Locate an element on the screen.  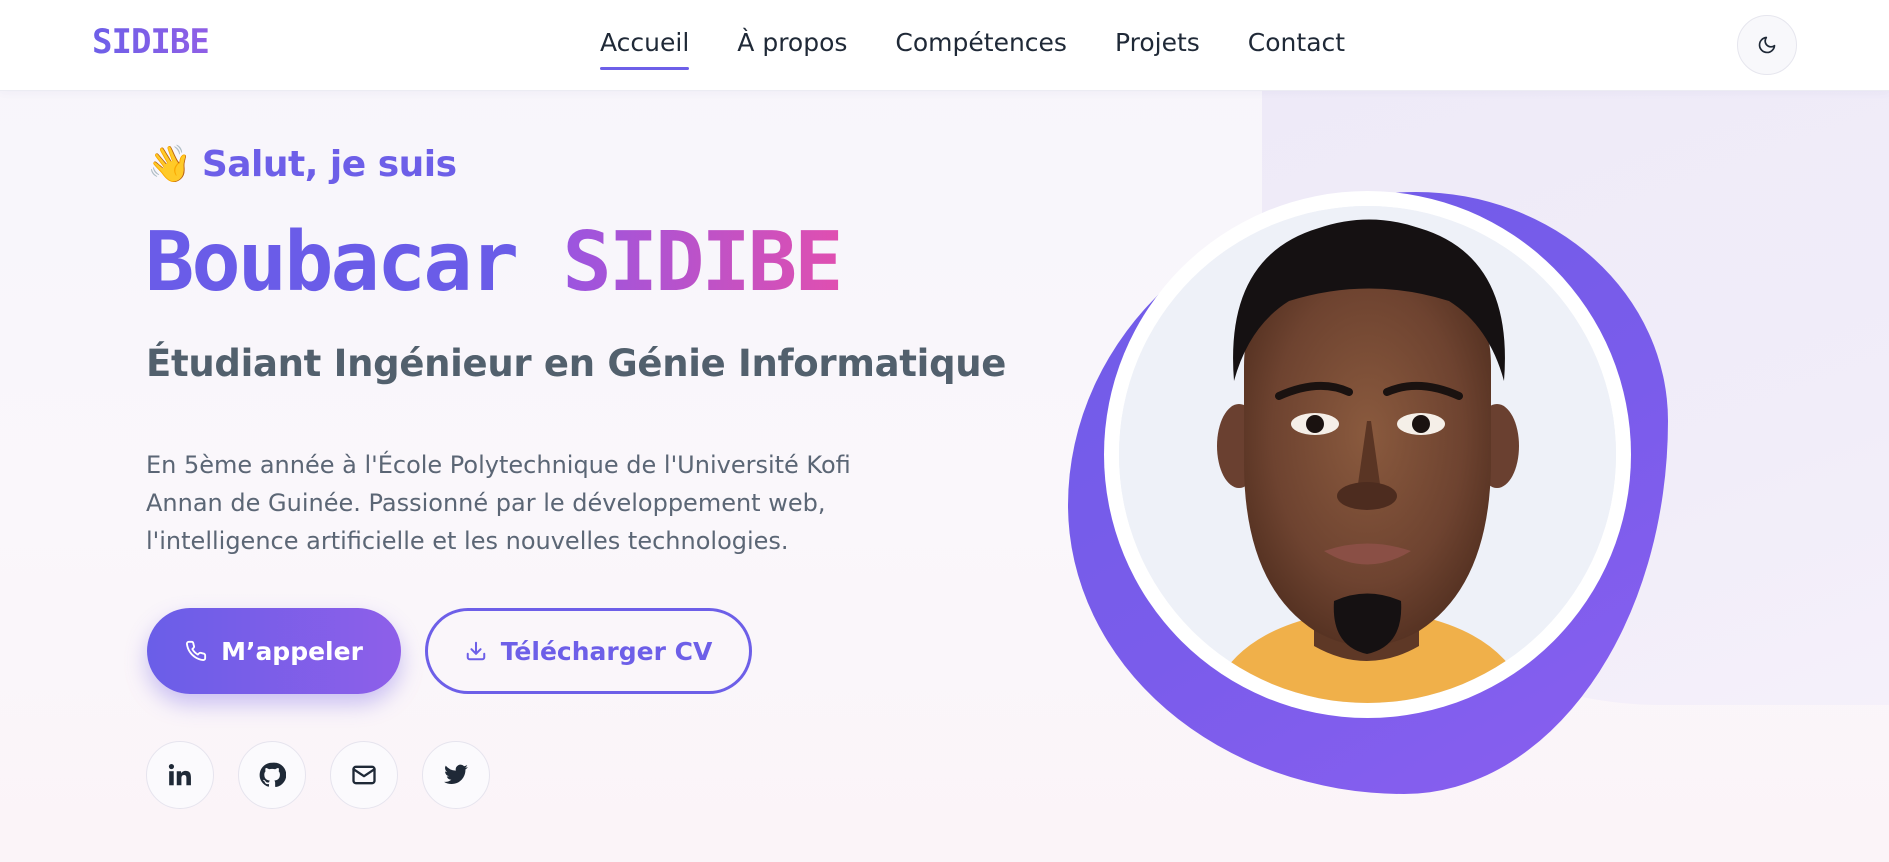
download-cv-button: Télécharger CV is located at coordinates (588, 651).